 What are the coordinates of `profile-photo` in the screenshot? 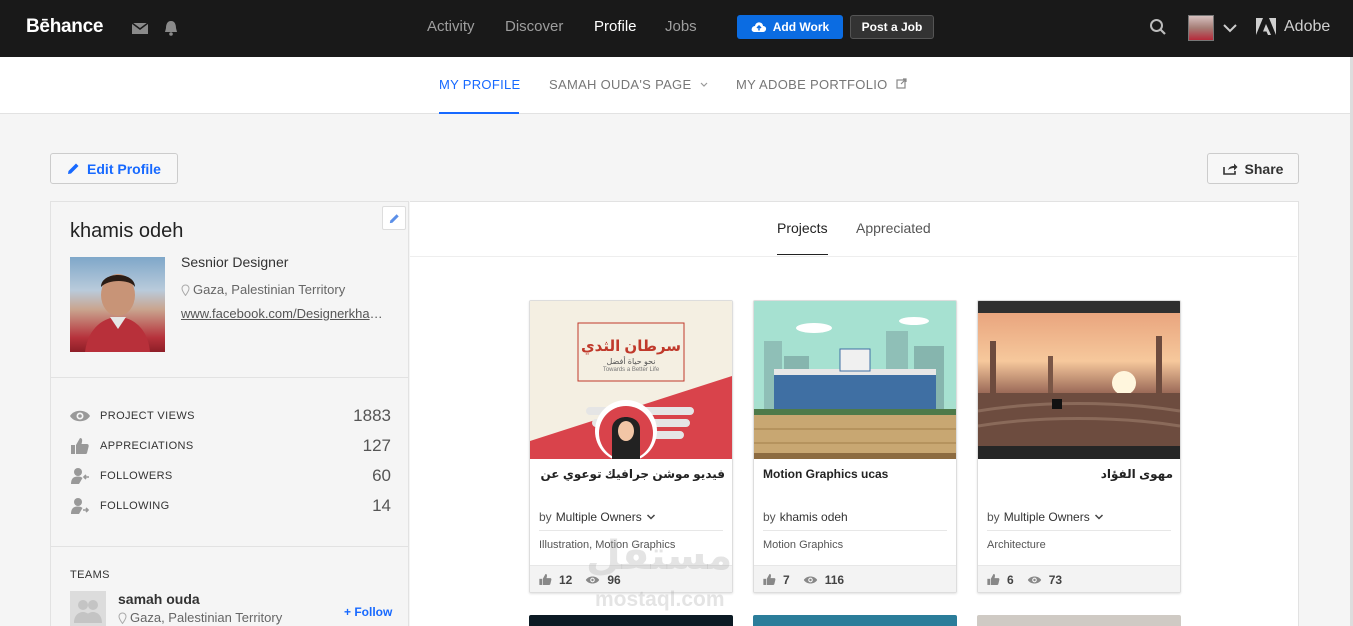 It's located at (117, 304).